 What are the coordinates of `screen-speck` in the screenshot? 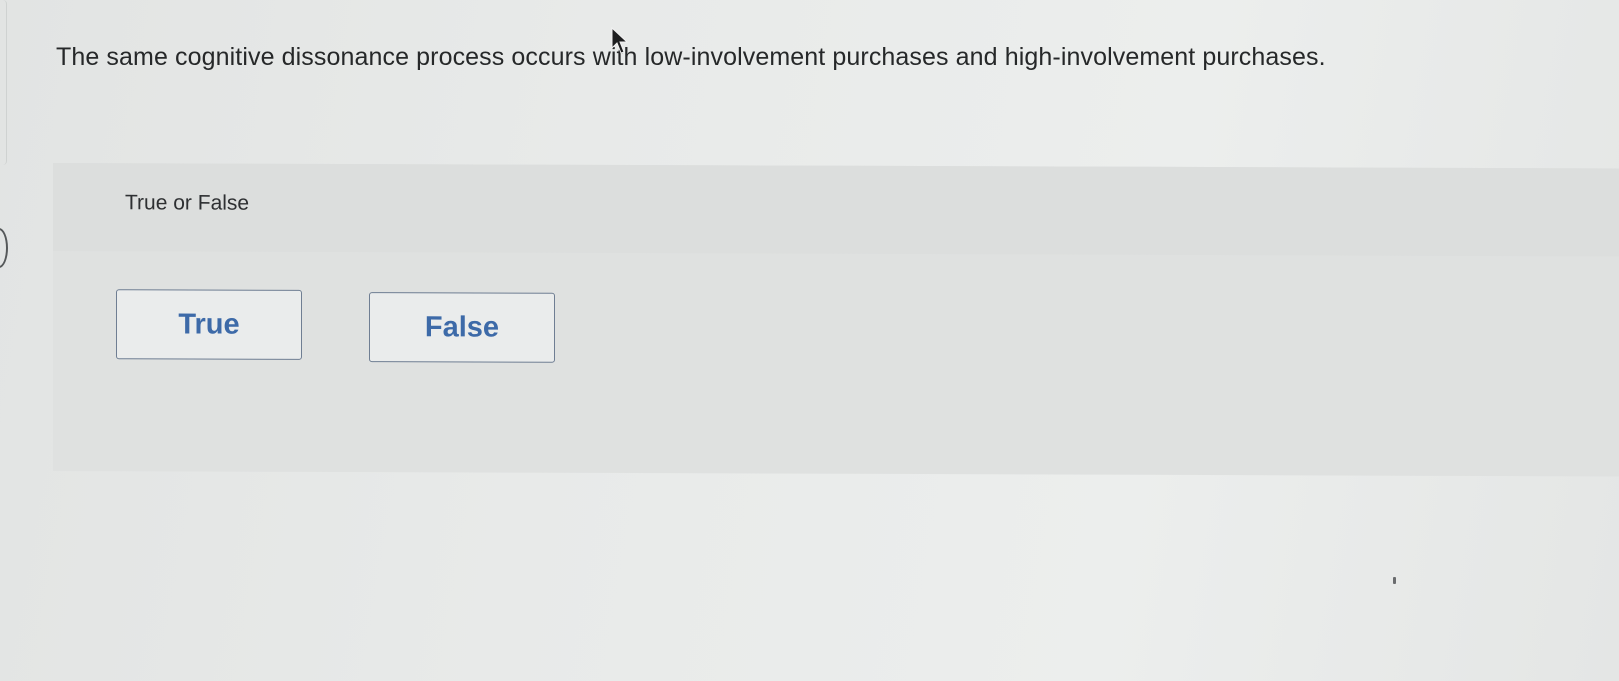 It's located at (1394, 580).